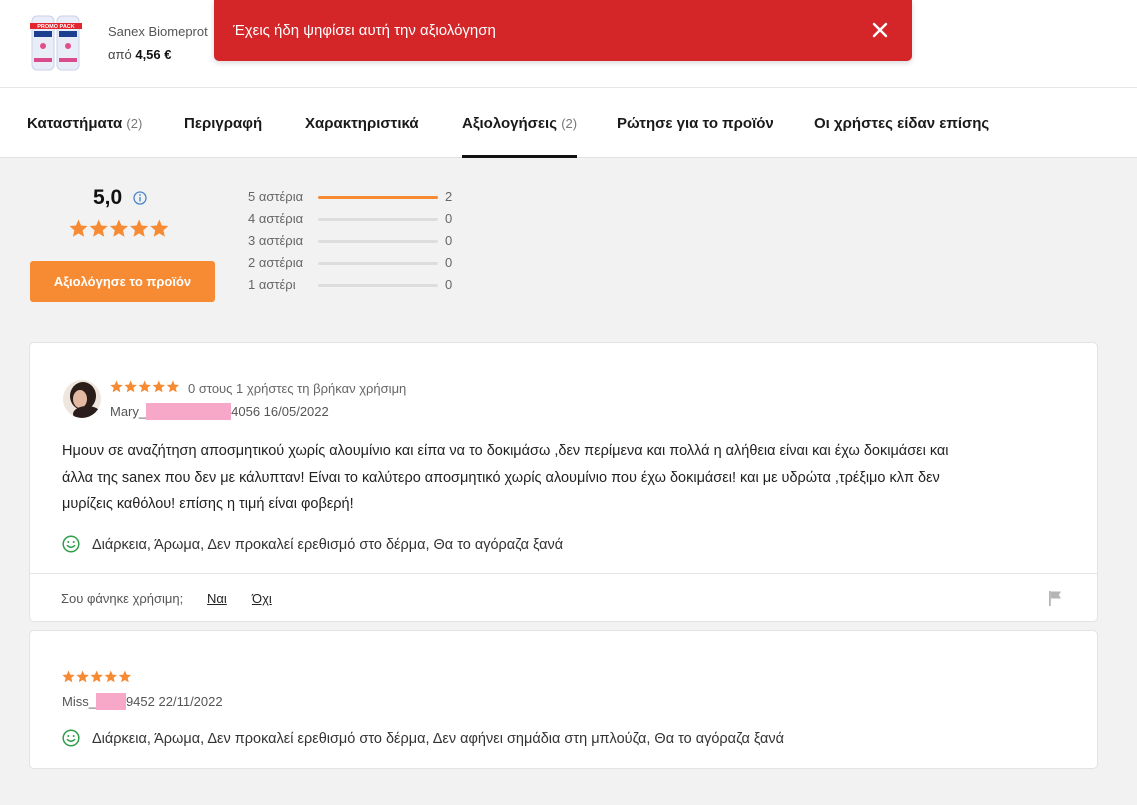 The height and width of the screenshot is (805, 1137). I want to click on product-price: από 4,56 €, so click(140, 54).